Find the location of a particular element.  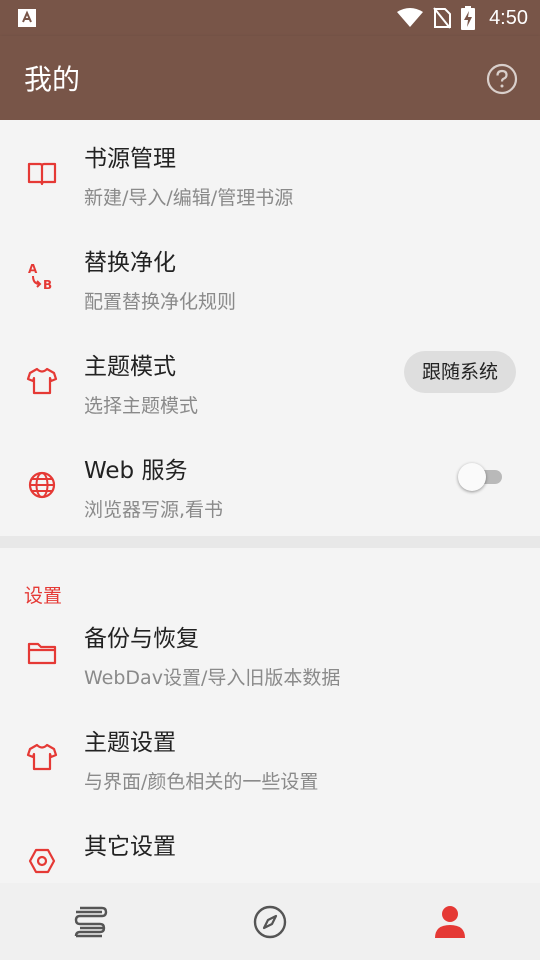

help-circle-icon is located at coordinates (502, 79).